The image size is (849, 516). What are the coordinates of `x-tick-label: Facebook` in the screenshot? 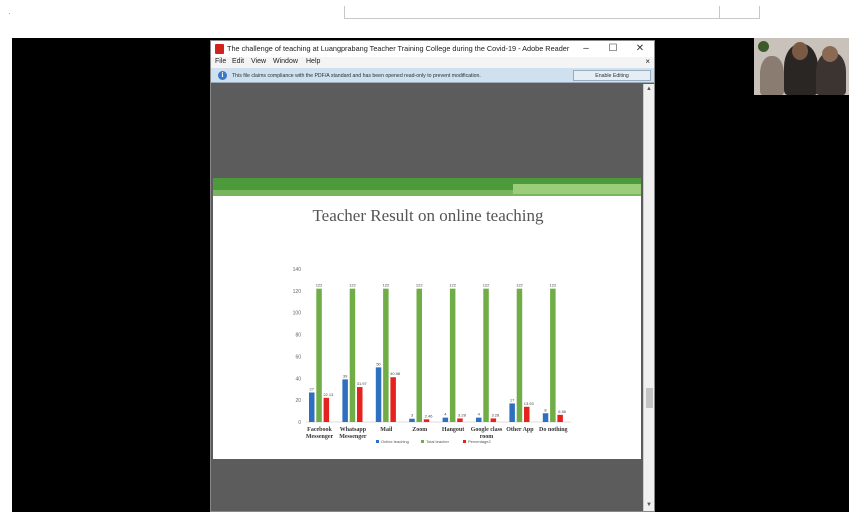 It's located at (319, 430).